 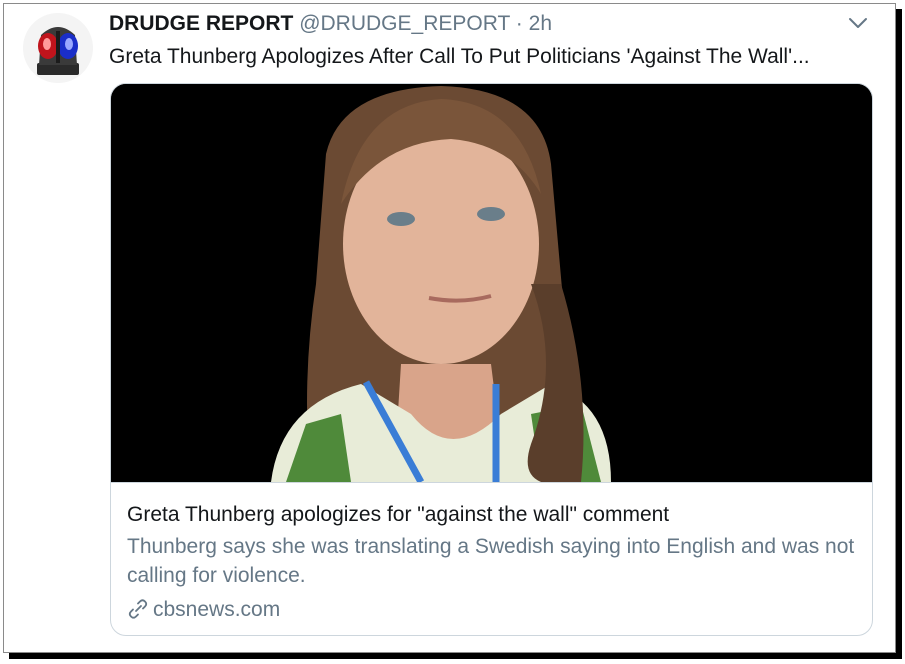 What do you see at coordinates (216, 609) in the screenshot?
I see `card-domain-text: cbsnews.com` at bounding box center [216, 609].